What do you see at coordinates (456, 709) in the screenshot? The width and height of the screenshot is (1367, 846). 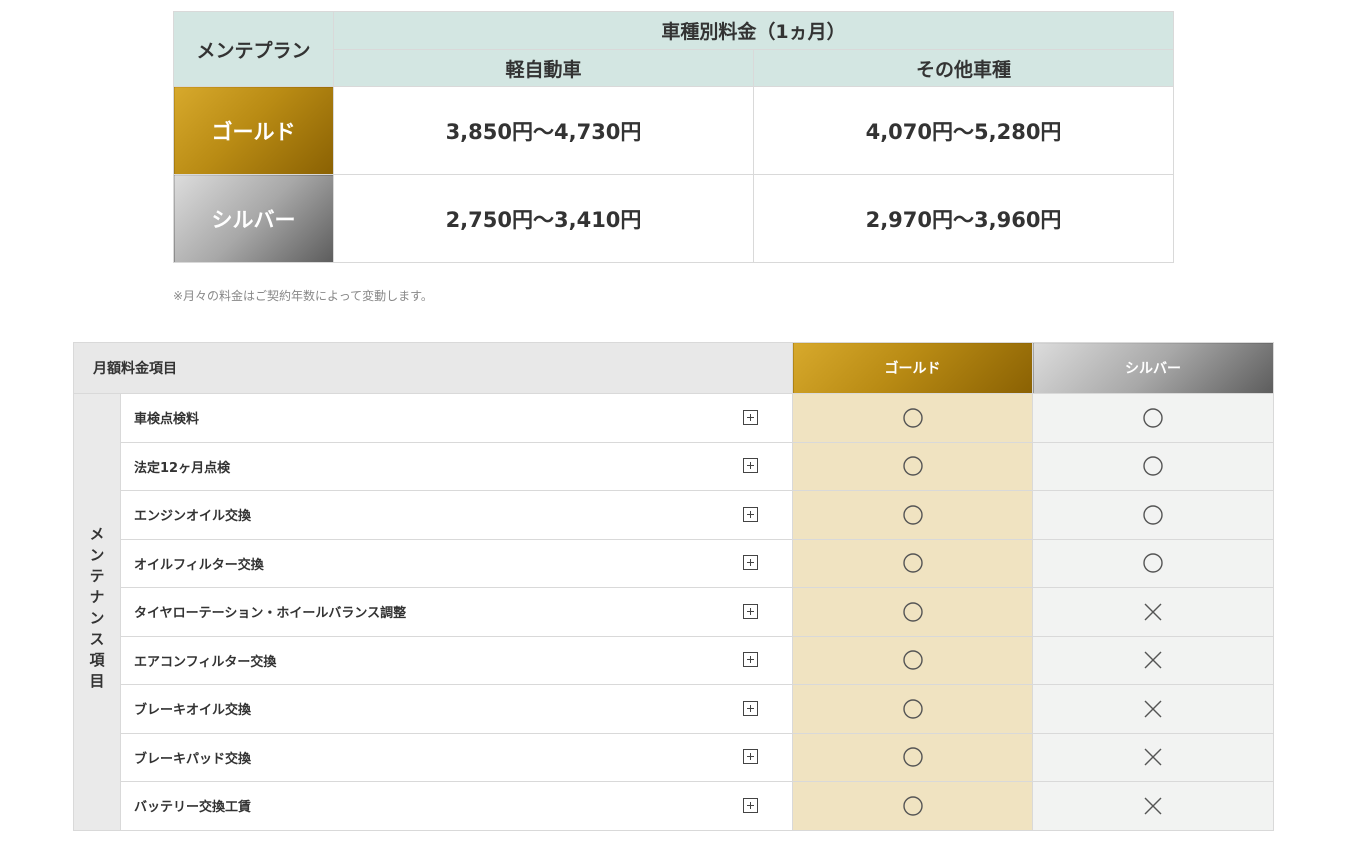 I see `item-label-cell: ブレーキオイル交換` at bounding box center [456, 709].